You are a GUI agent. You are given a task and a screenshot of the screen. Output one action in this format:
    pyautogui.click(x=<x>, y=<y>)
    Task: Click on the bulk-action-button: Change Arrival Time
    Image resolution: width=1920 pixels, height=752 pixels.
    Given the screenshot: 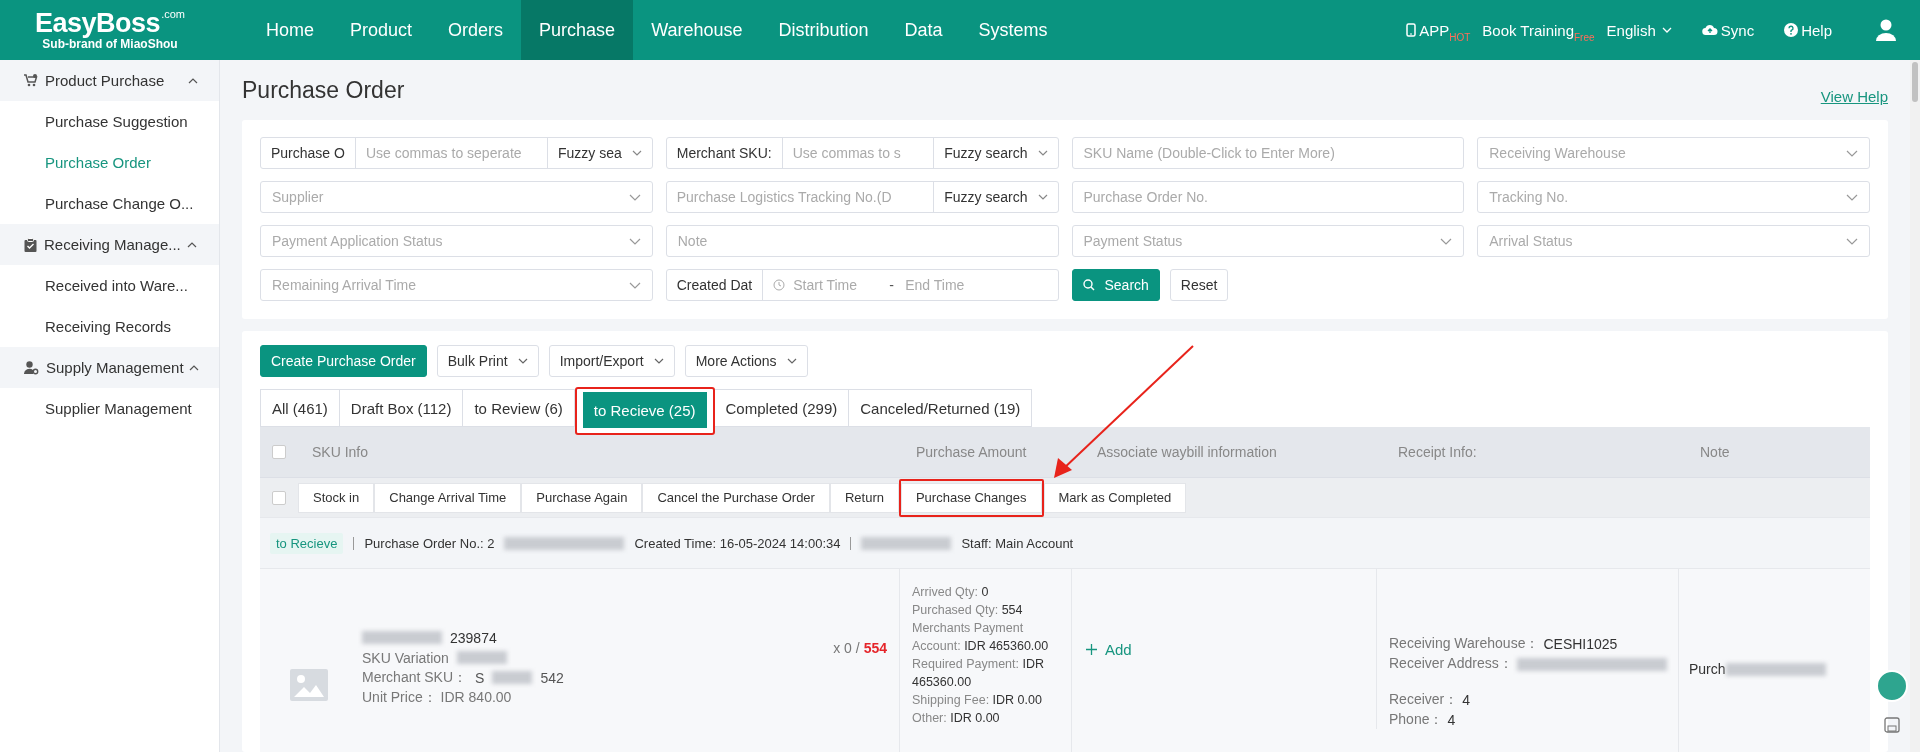 What is the action you would take?
    pyautogui.click(x=448, y=497)
    